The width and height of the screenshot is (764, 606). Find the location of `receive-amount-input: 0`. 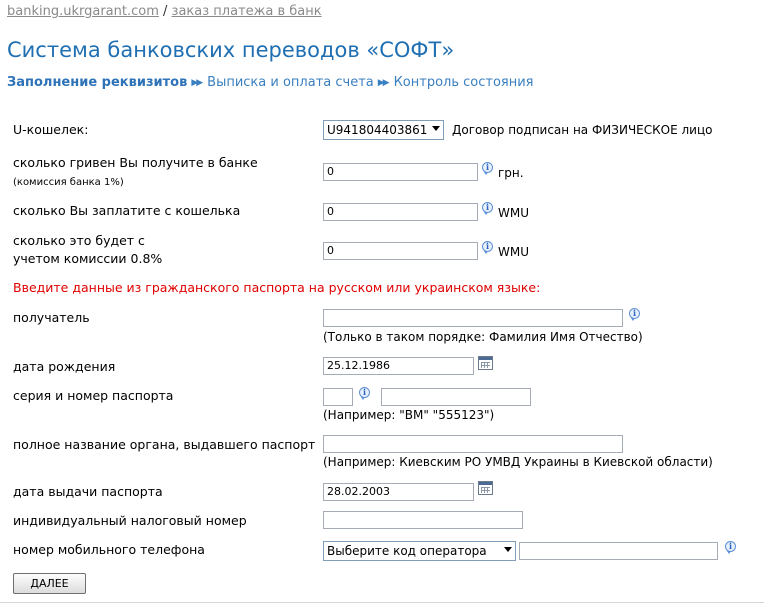

receive-amount-input: 0 is located at coordinates (400, 172).